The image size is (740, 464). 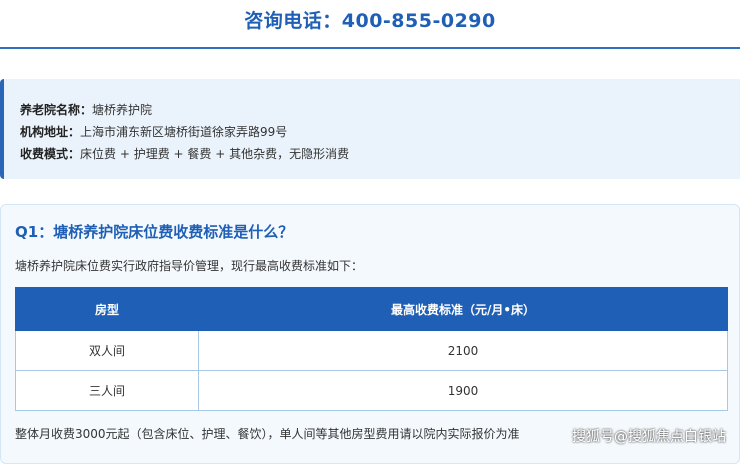 I want to click on info-row-fee: 收费模式：床位费 + 护理费 + 餐费 + 其他杂费，无隐形消费, so click(x=380, y=154).